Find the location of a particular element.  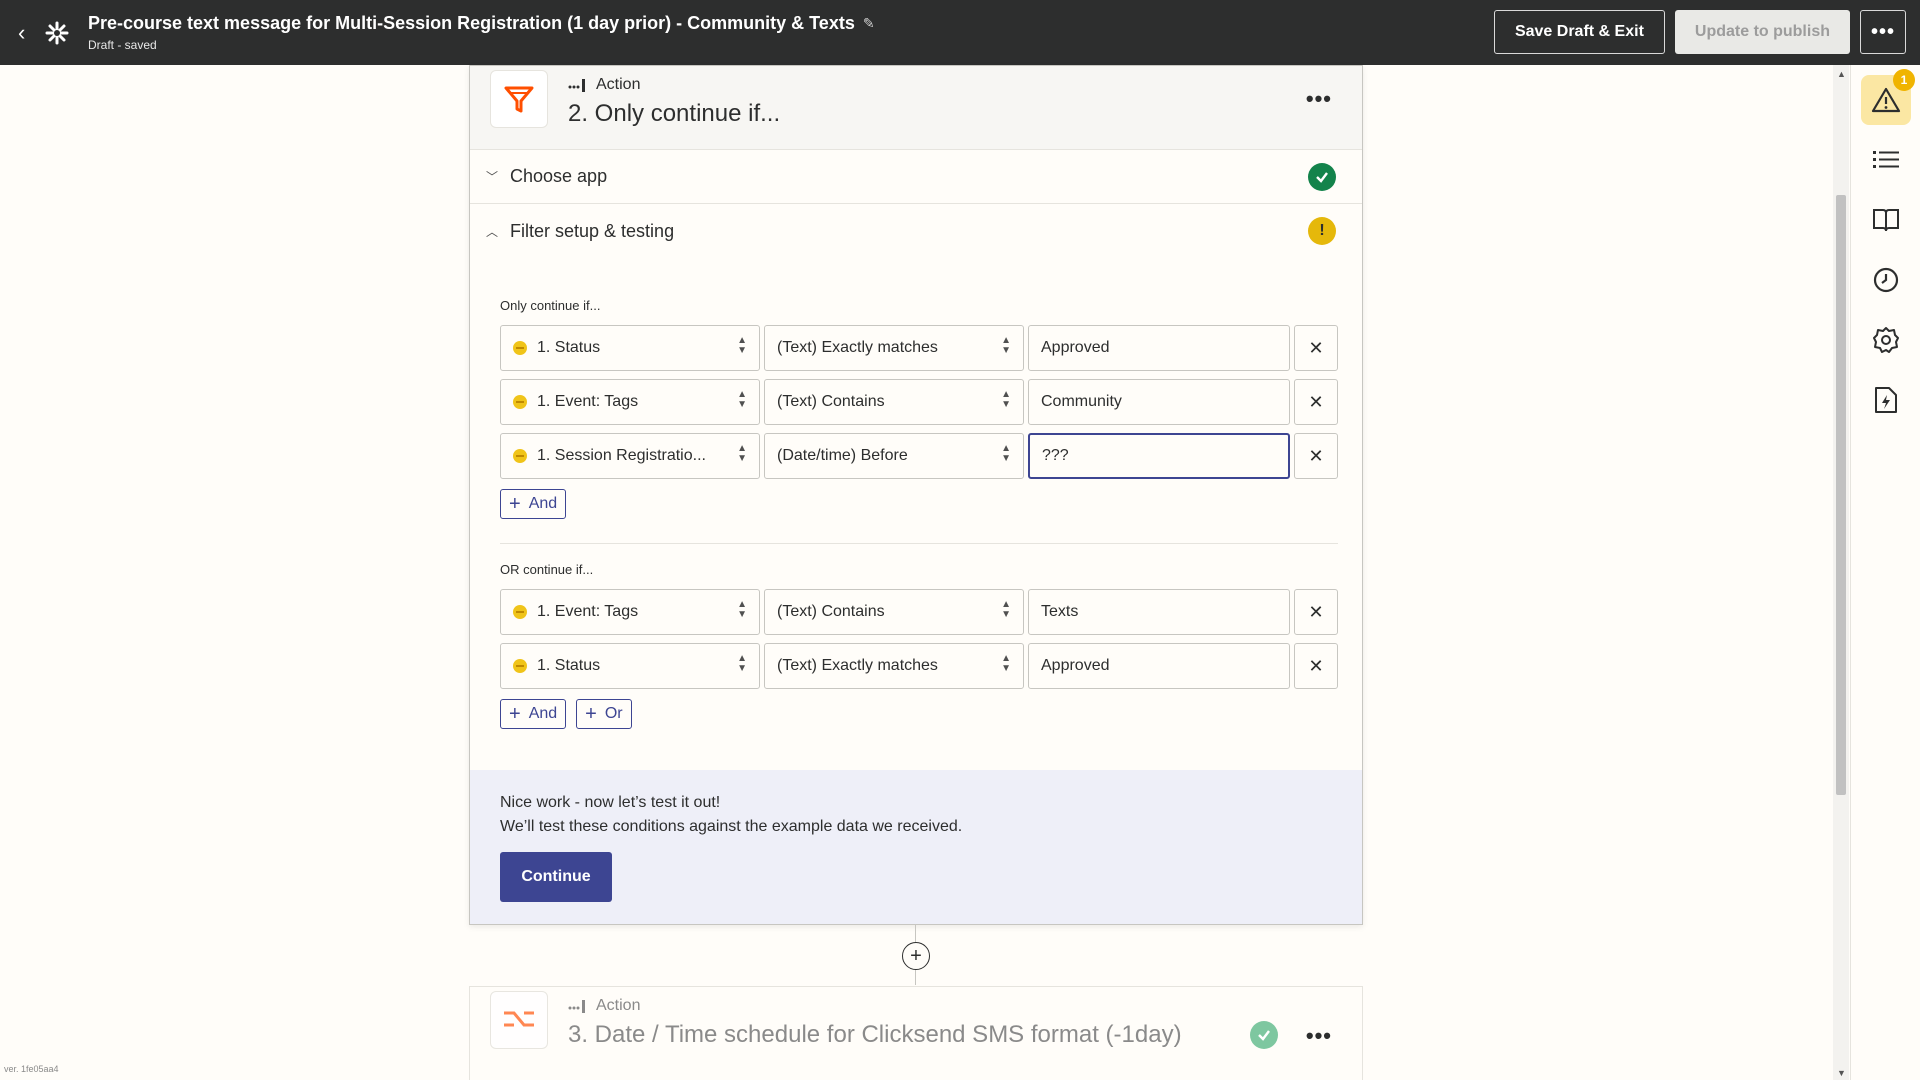

zapier-logo-icon is located at coordinates (57, 33).